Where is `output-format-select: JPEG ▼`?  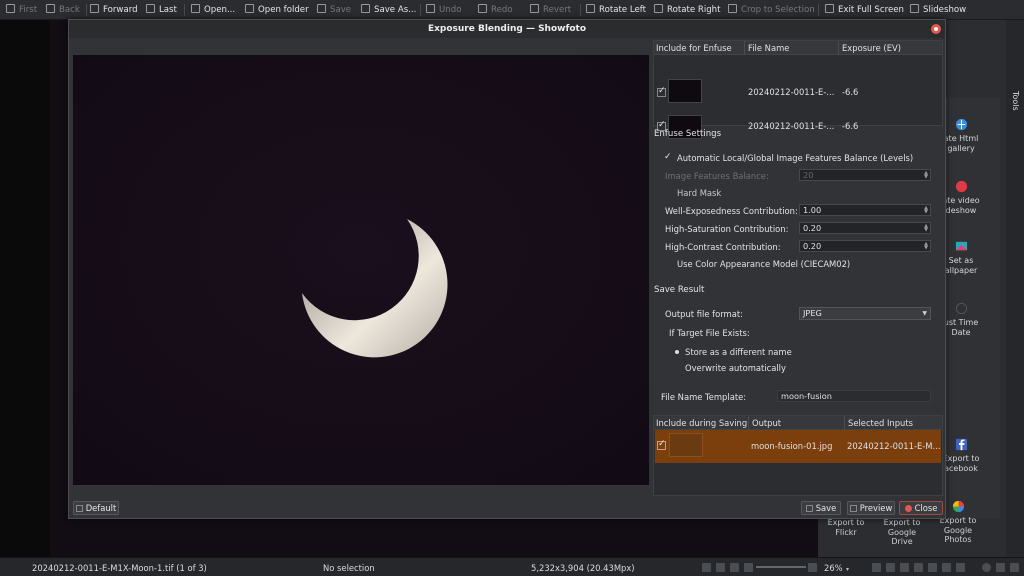
output-format-select: JPEG ▼ is located at coordinates (865, 313).